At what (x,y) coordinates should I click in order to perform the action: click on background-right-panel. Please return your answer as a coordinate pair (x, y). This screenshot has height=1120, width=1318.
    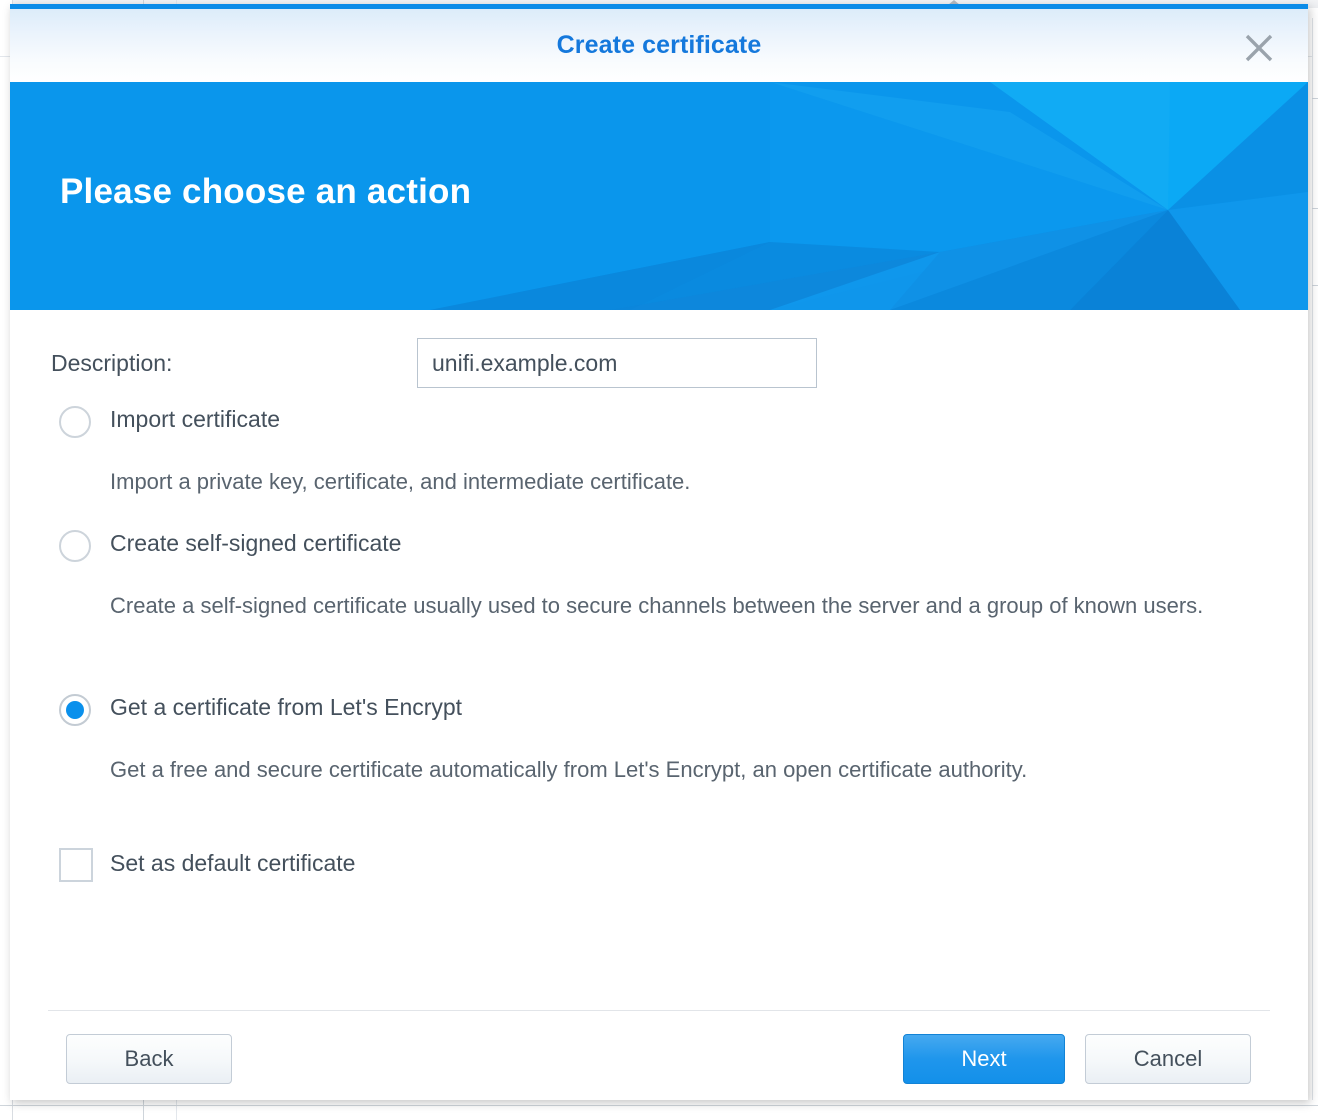
    Looking at the image, I should click on (1315, 559).